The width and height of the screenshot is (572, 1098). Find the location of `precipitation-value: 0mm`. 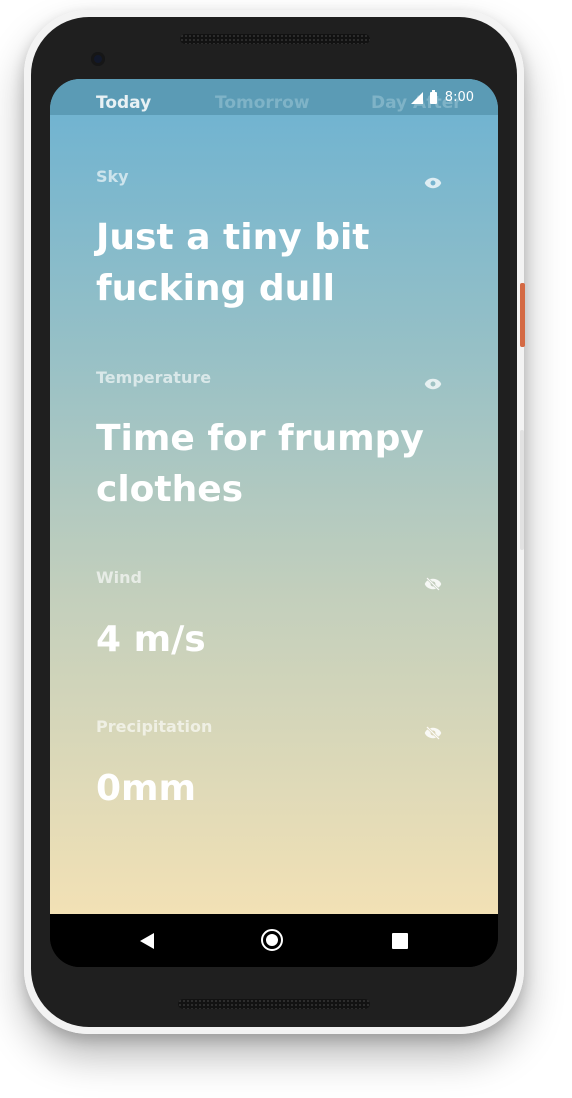

precipitation-value: 0mm is located at coordinates (146, 788).